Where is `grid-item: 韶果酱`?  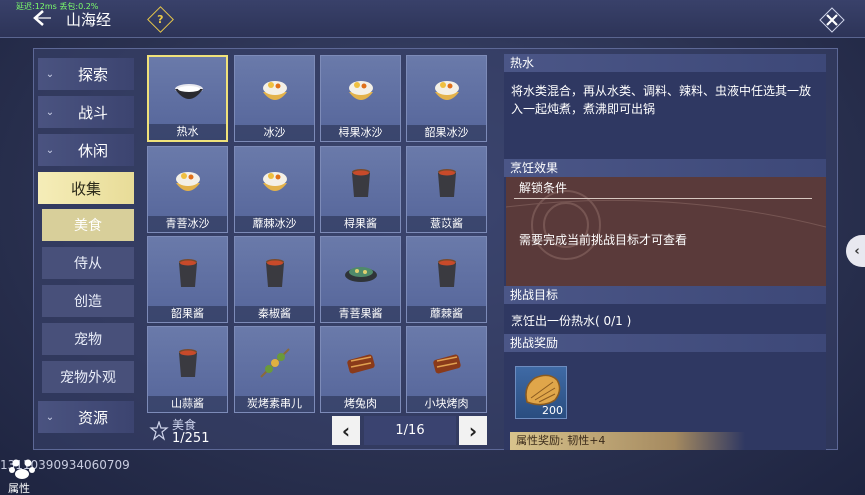
grid-item: 韶果酱 is located at coordinates (187, 279).